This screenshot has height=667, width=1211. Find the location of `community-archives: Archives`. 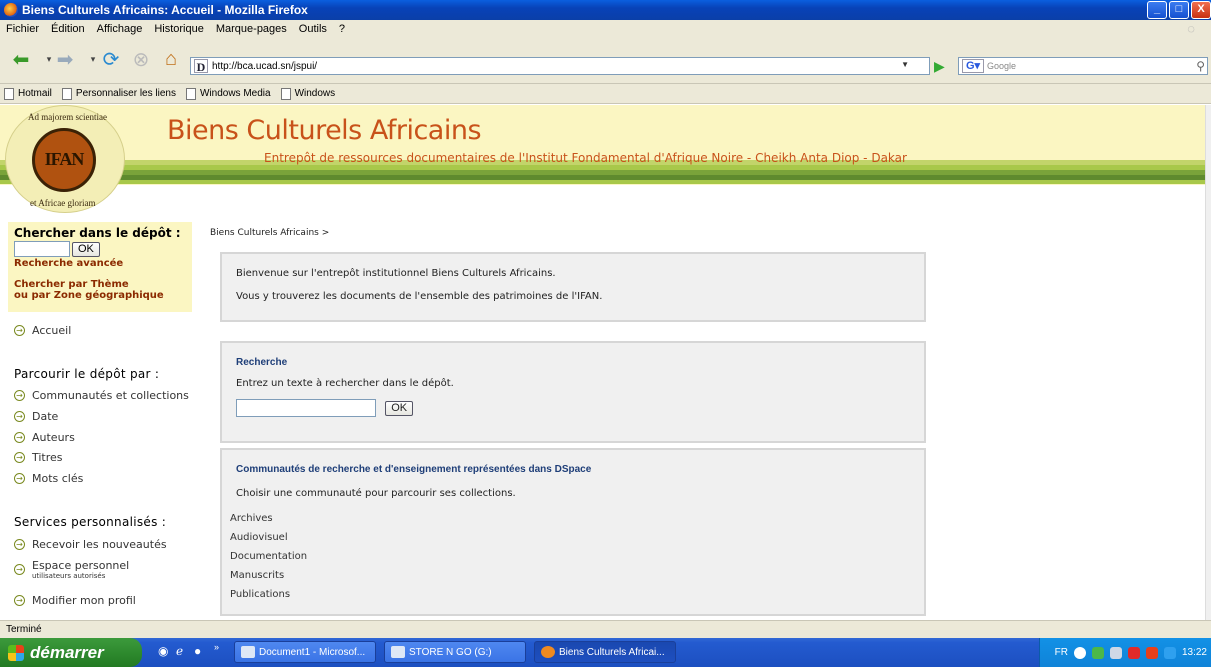

community-archives: Archives is located at coordinates (570, 518).